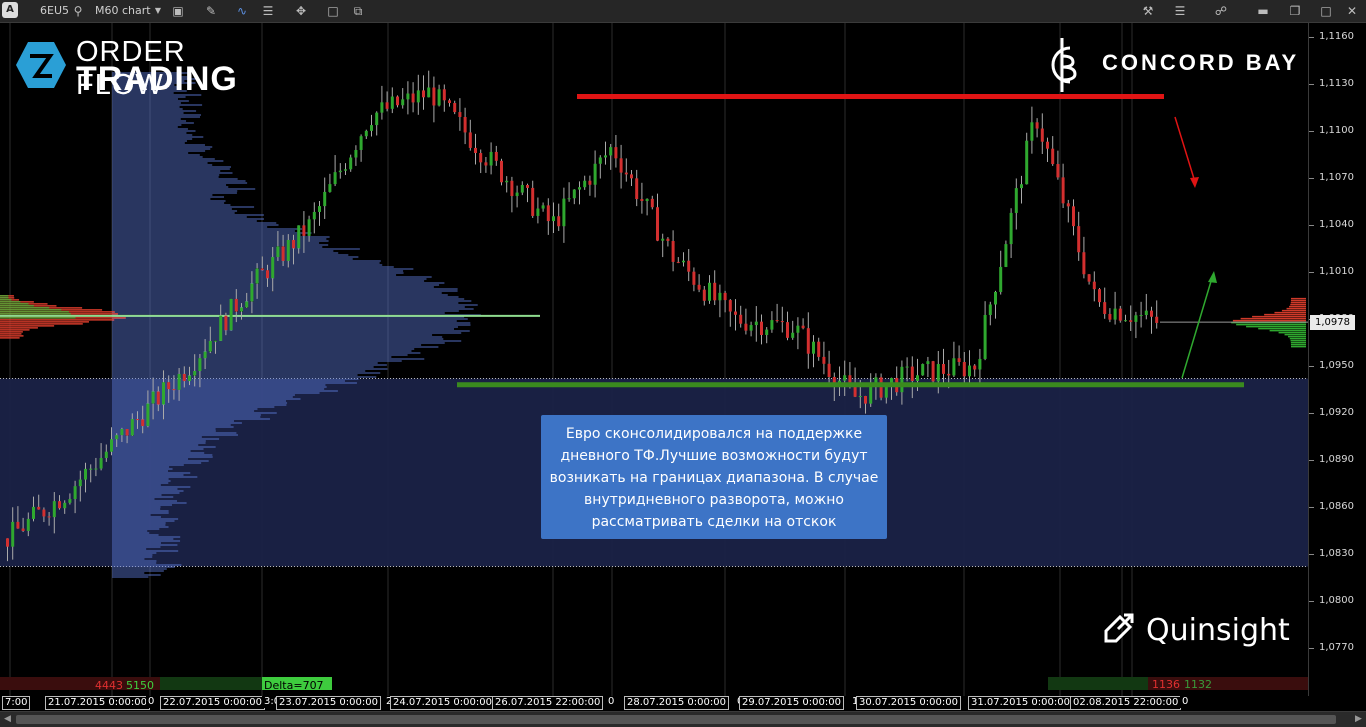  I want to click on scroll-right-icon: ▶, so click(1358, 719).